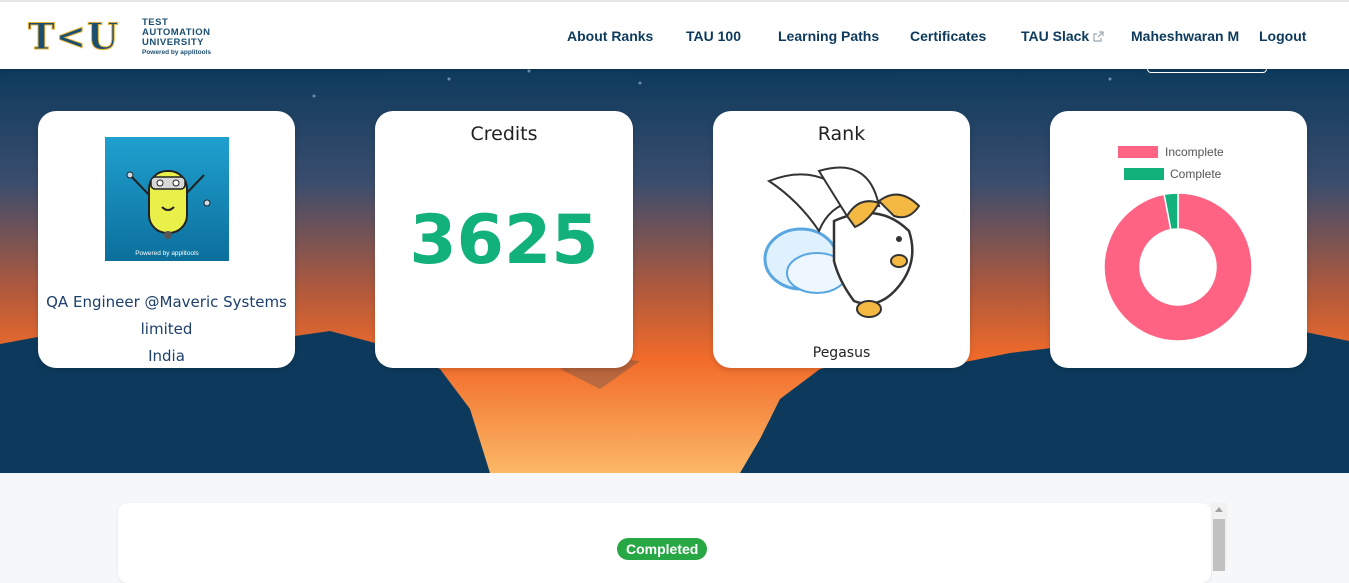 This screenshot has width=1349, height=583. What do you see at coordinates (948, 36) in the screenshot?
I see `nav-certificates: Certificates` at bounding box center [948, 36].